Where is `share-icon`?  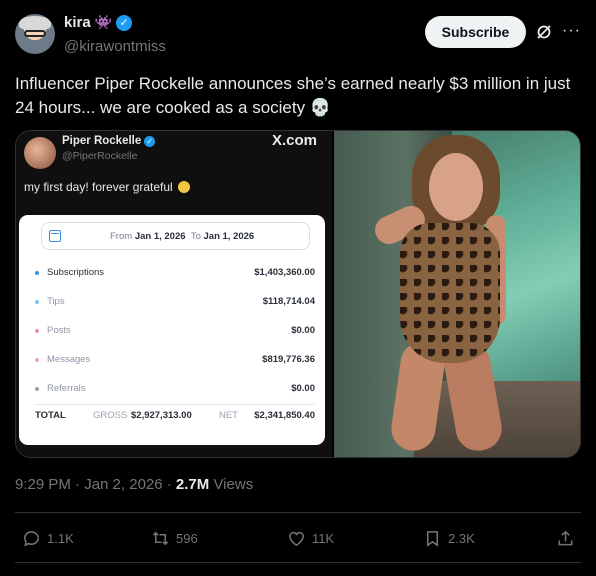 share-icon is located at coordinates (565, 537).